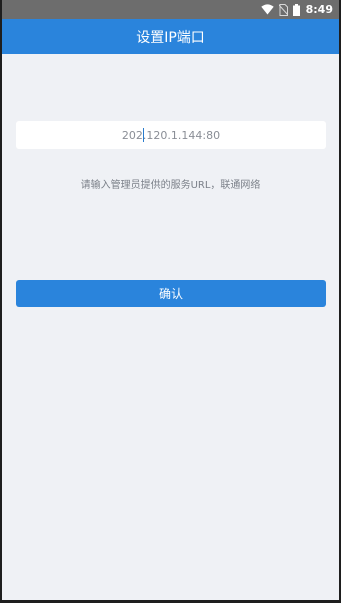 Image resolution: width=341 pixels, height=603 pixels. What do you see at coordinates (170, 9) in the screenshot?
I see `status-bar: 8:49` at bounding box center [170, 9].